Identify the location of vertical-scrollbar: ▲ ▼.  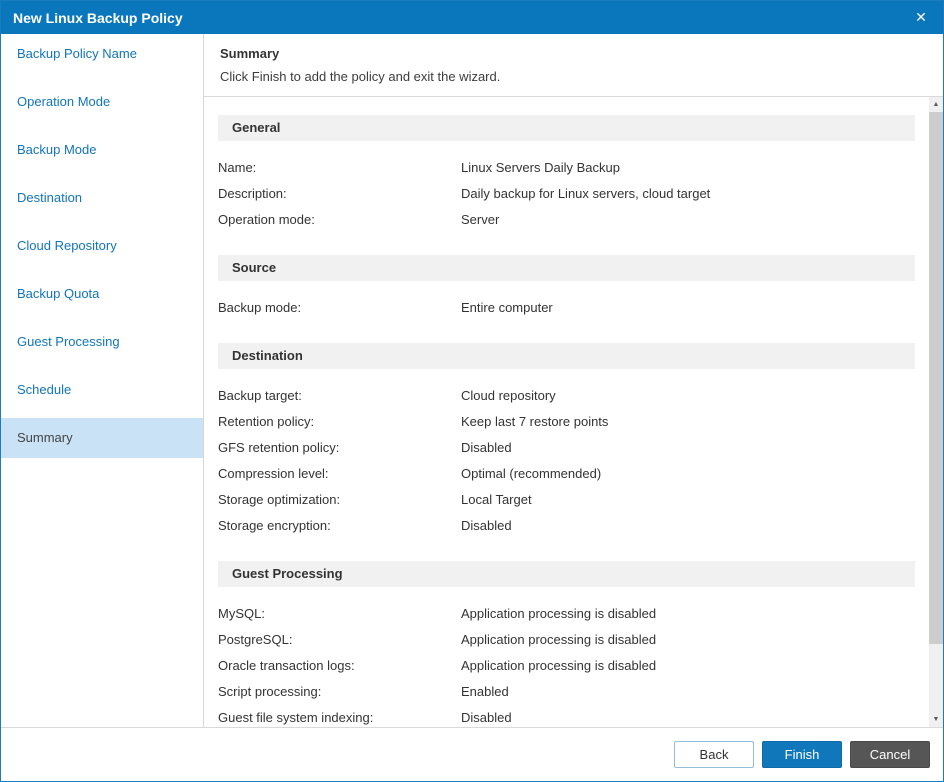
(936, 412).